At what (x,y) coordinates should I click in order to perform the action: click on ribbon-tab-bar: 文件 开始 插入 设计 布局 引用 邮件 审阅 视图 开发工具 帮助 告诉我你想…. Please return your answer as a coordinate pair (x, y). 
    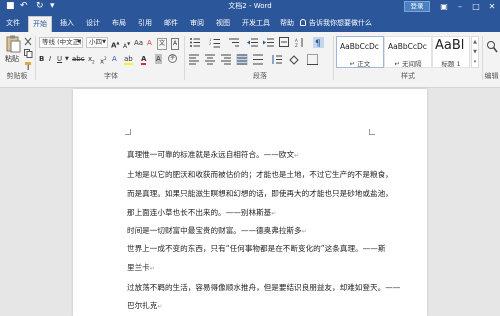
    Looking at the image, I should click on (250, 22).